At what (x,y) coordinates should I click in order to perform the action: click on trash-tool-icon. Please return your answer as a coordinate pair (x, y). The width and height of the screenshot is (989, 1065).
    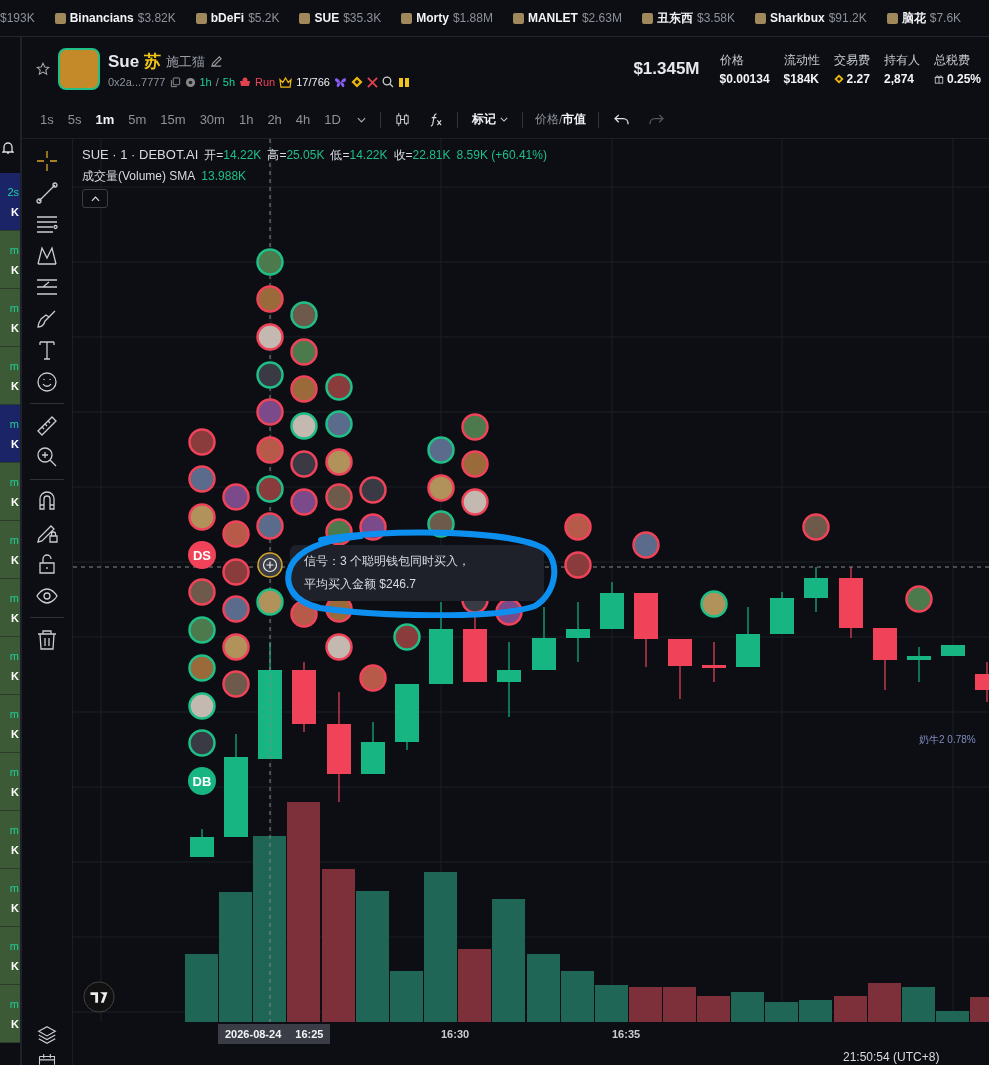
    Looking at the image, I should click on (47, 639).